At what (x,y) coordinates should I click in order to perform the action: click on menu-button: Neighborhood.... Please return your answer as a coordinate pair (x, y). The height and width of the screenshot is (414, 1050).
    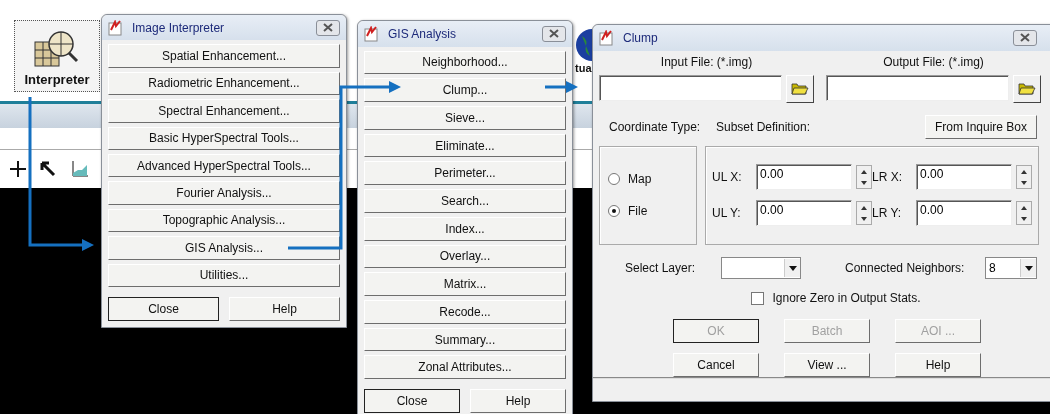
    Looking at the image, I should click on (465, 62).